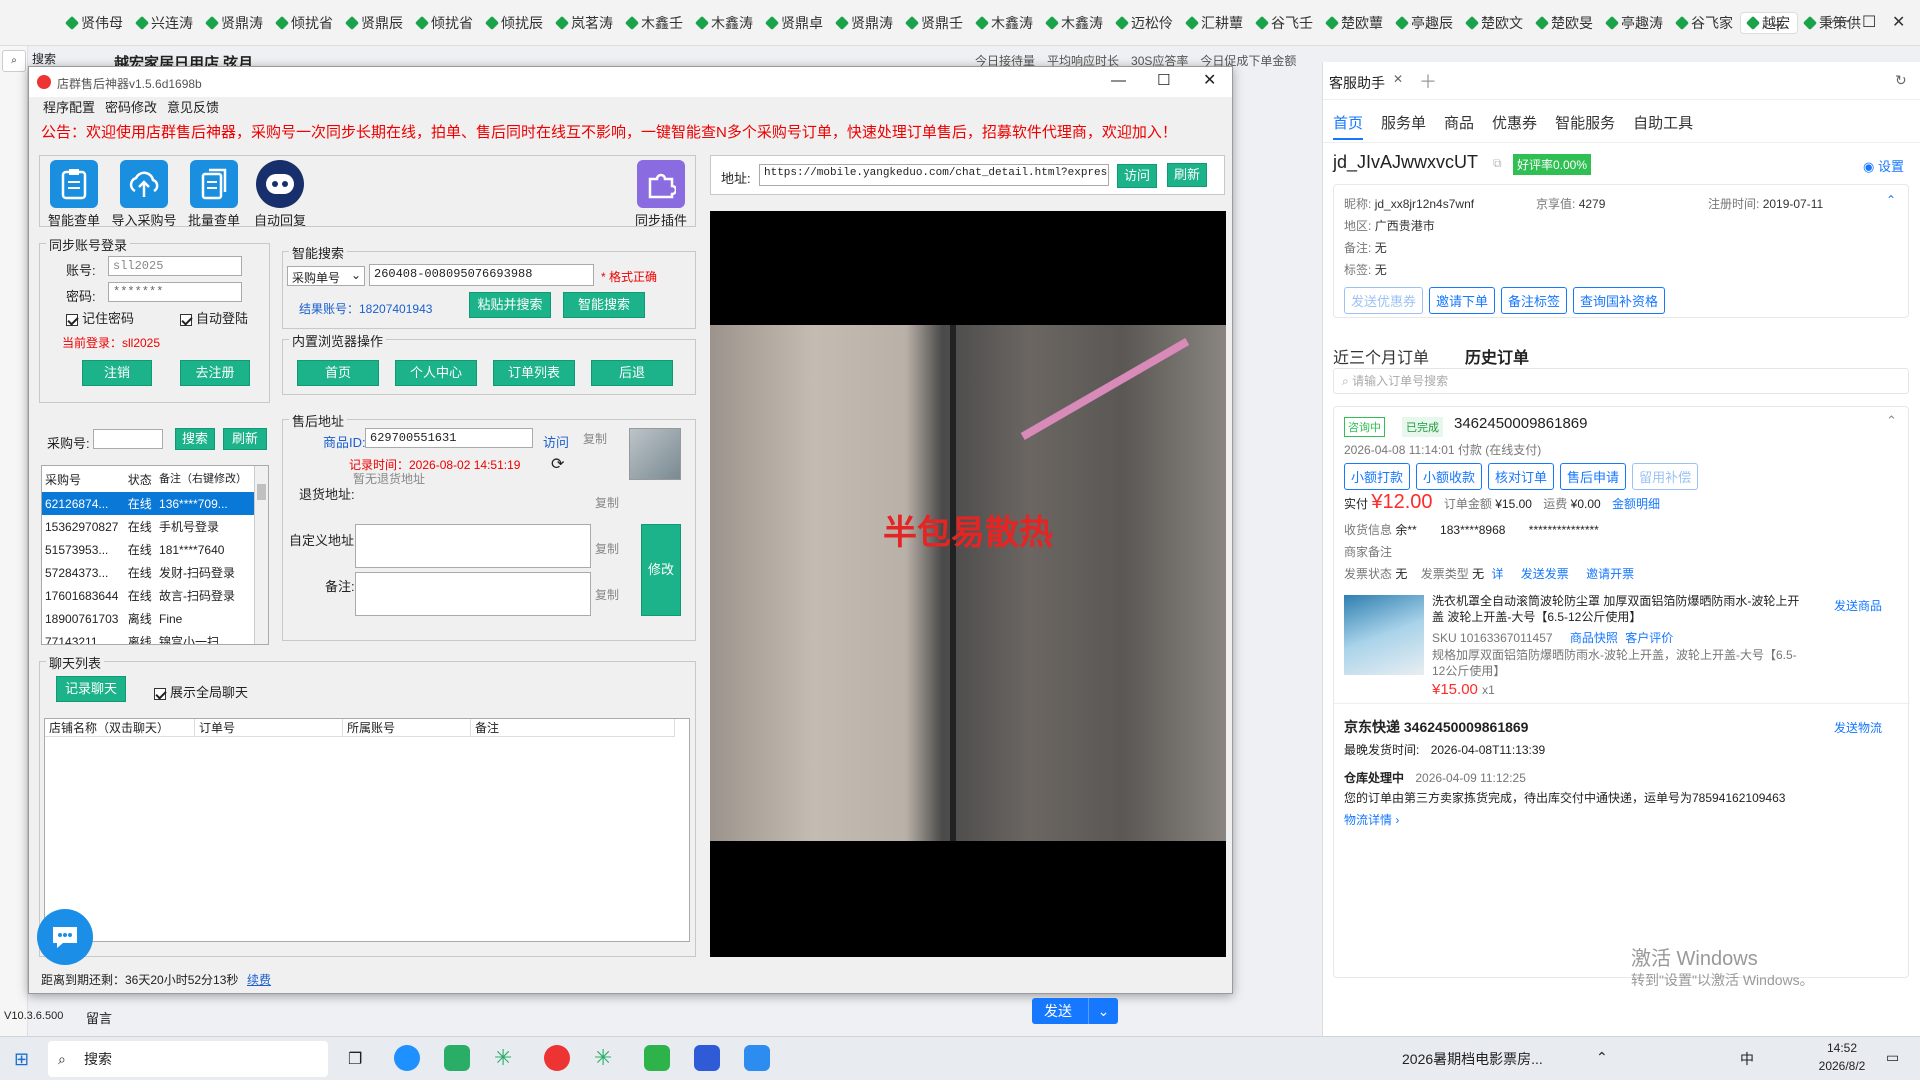  Describe the element at coordinates (95, 23) in the screenshot. I see `browser-tab: 贤伟母` at that location.